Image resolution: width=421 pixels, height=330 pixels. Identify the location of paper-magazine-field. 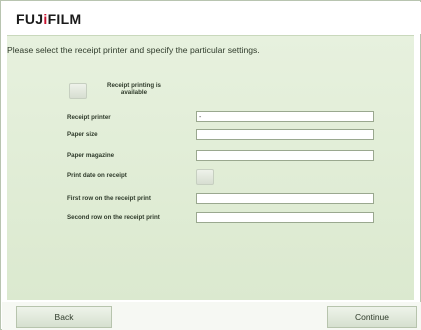
(285, 155).